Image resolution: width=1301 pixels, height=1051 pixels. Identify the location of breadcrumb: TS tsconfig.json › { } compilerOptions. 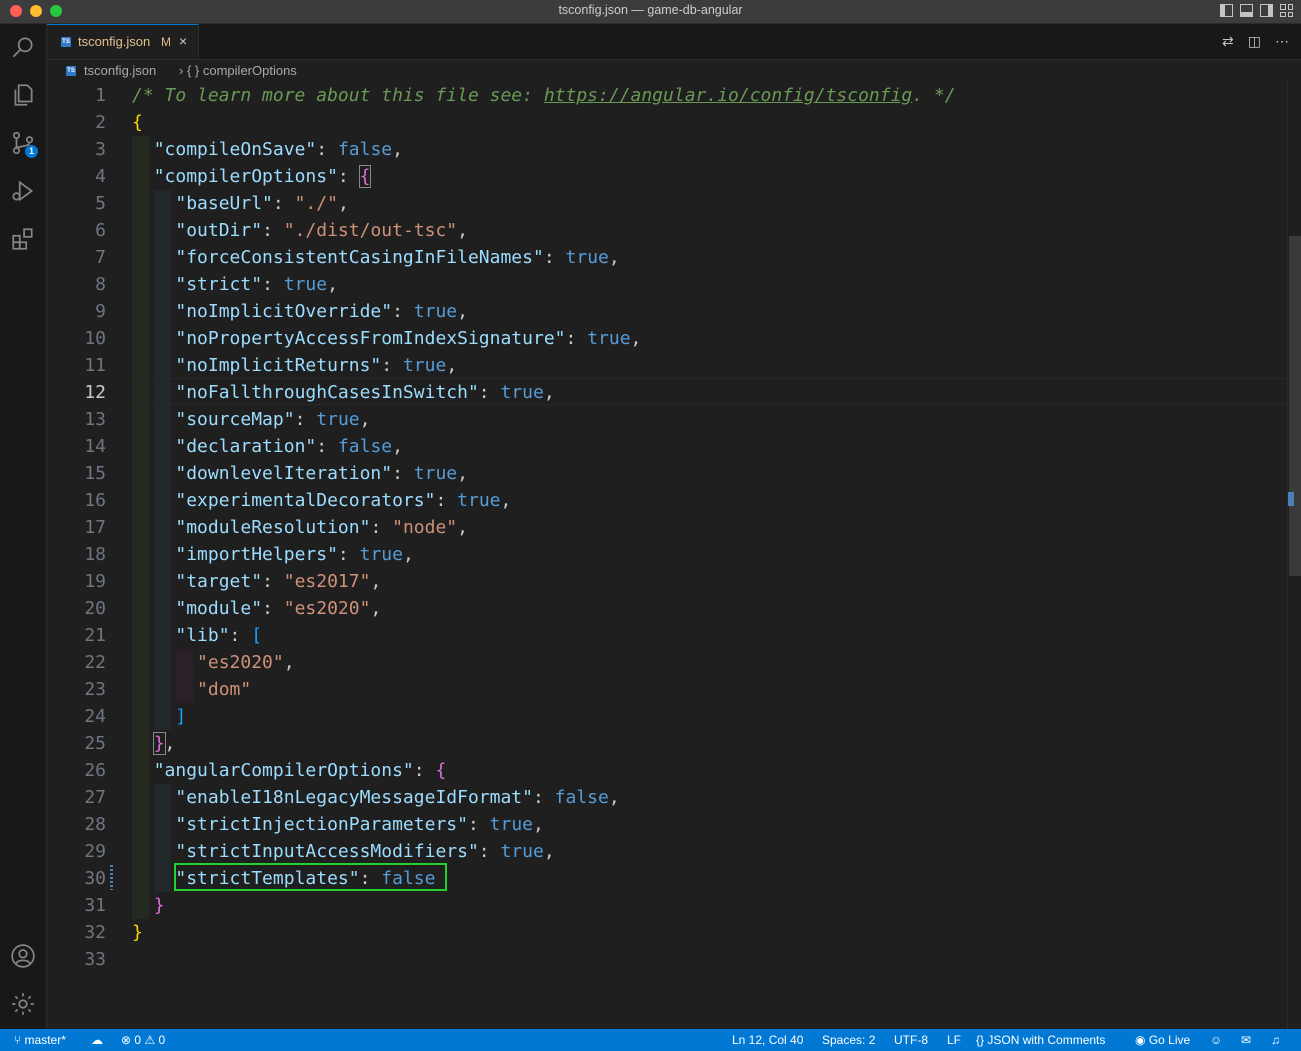
(674, 71).